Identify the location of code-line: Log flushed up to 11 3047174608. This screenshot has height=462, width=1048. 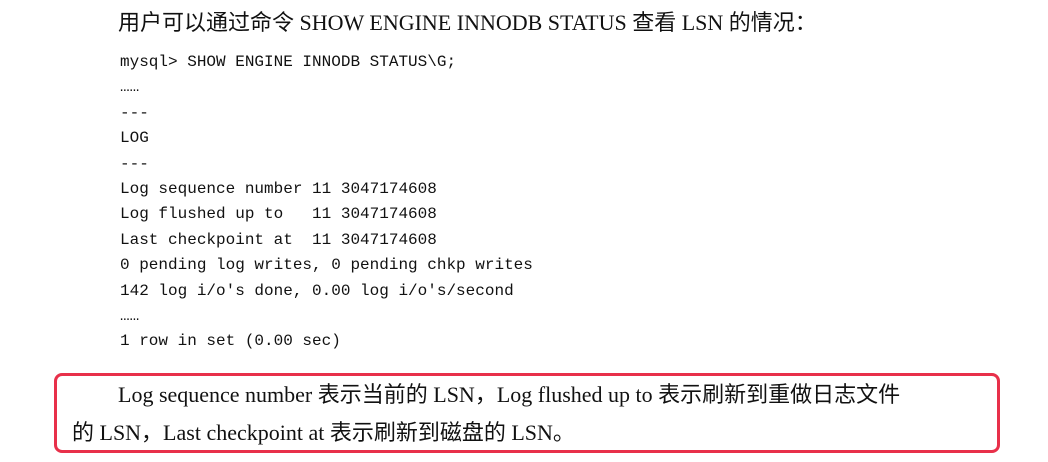
(278, 214).